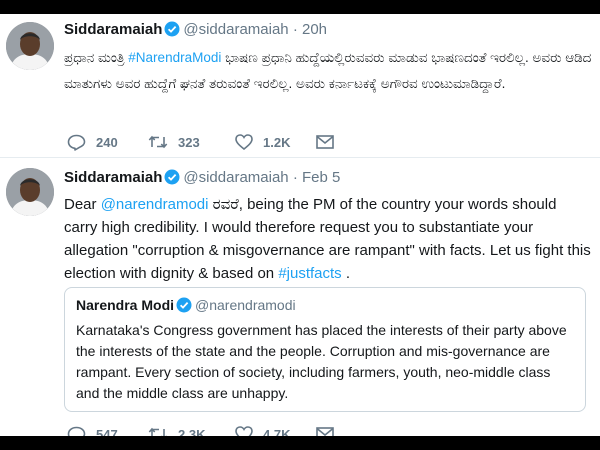  What do you see at coordinates (321, 177) in the screenshot?
I see `tweet-time: Feb 5` at bounding box center [321, 177].